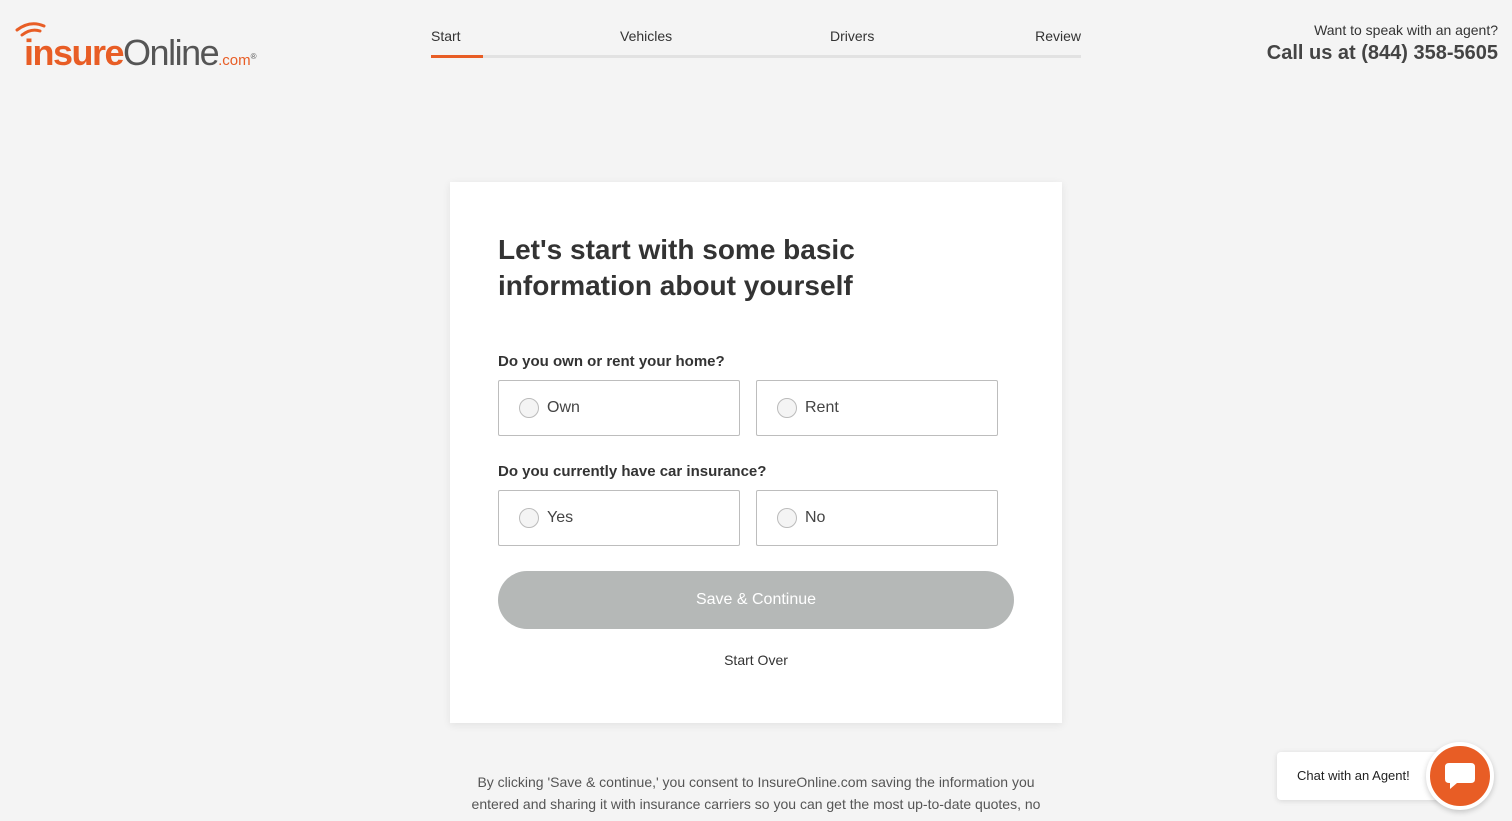 The width and height of the screenshot is (1512, 821). Describe the element at coordinates (1058, 36) in the screenshot. I see `step-review: Review` at that location.